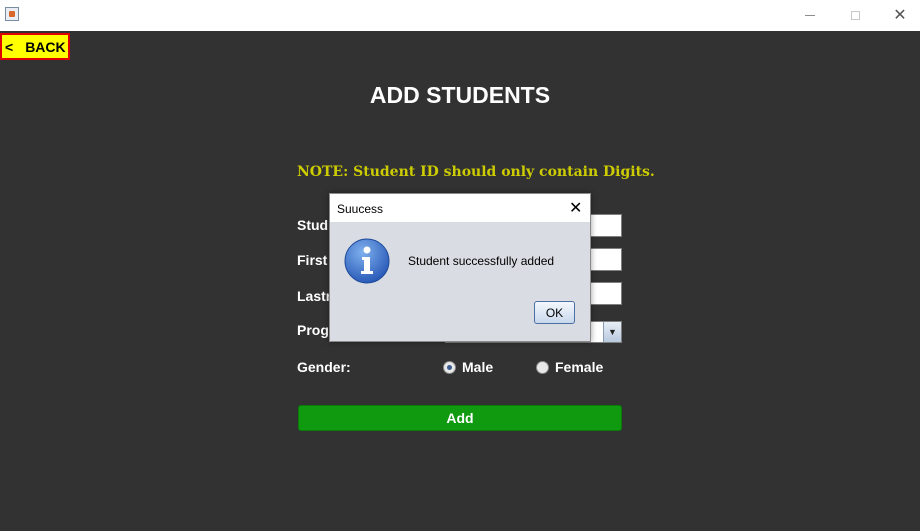 Image resolution: width=920 pixels, height=531 pixels. I want to click on back-button: < BACK, so click(35, 46).